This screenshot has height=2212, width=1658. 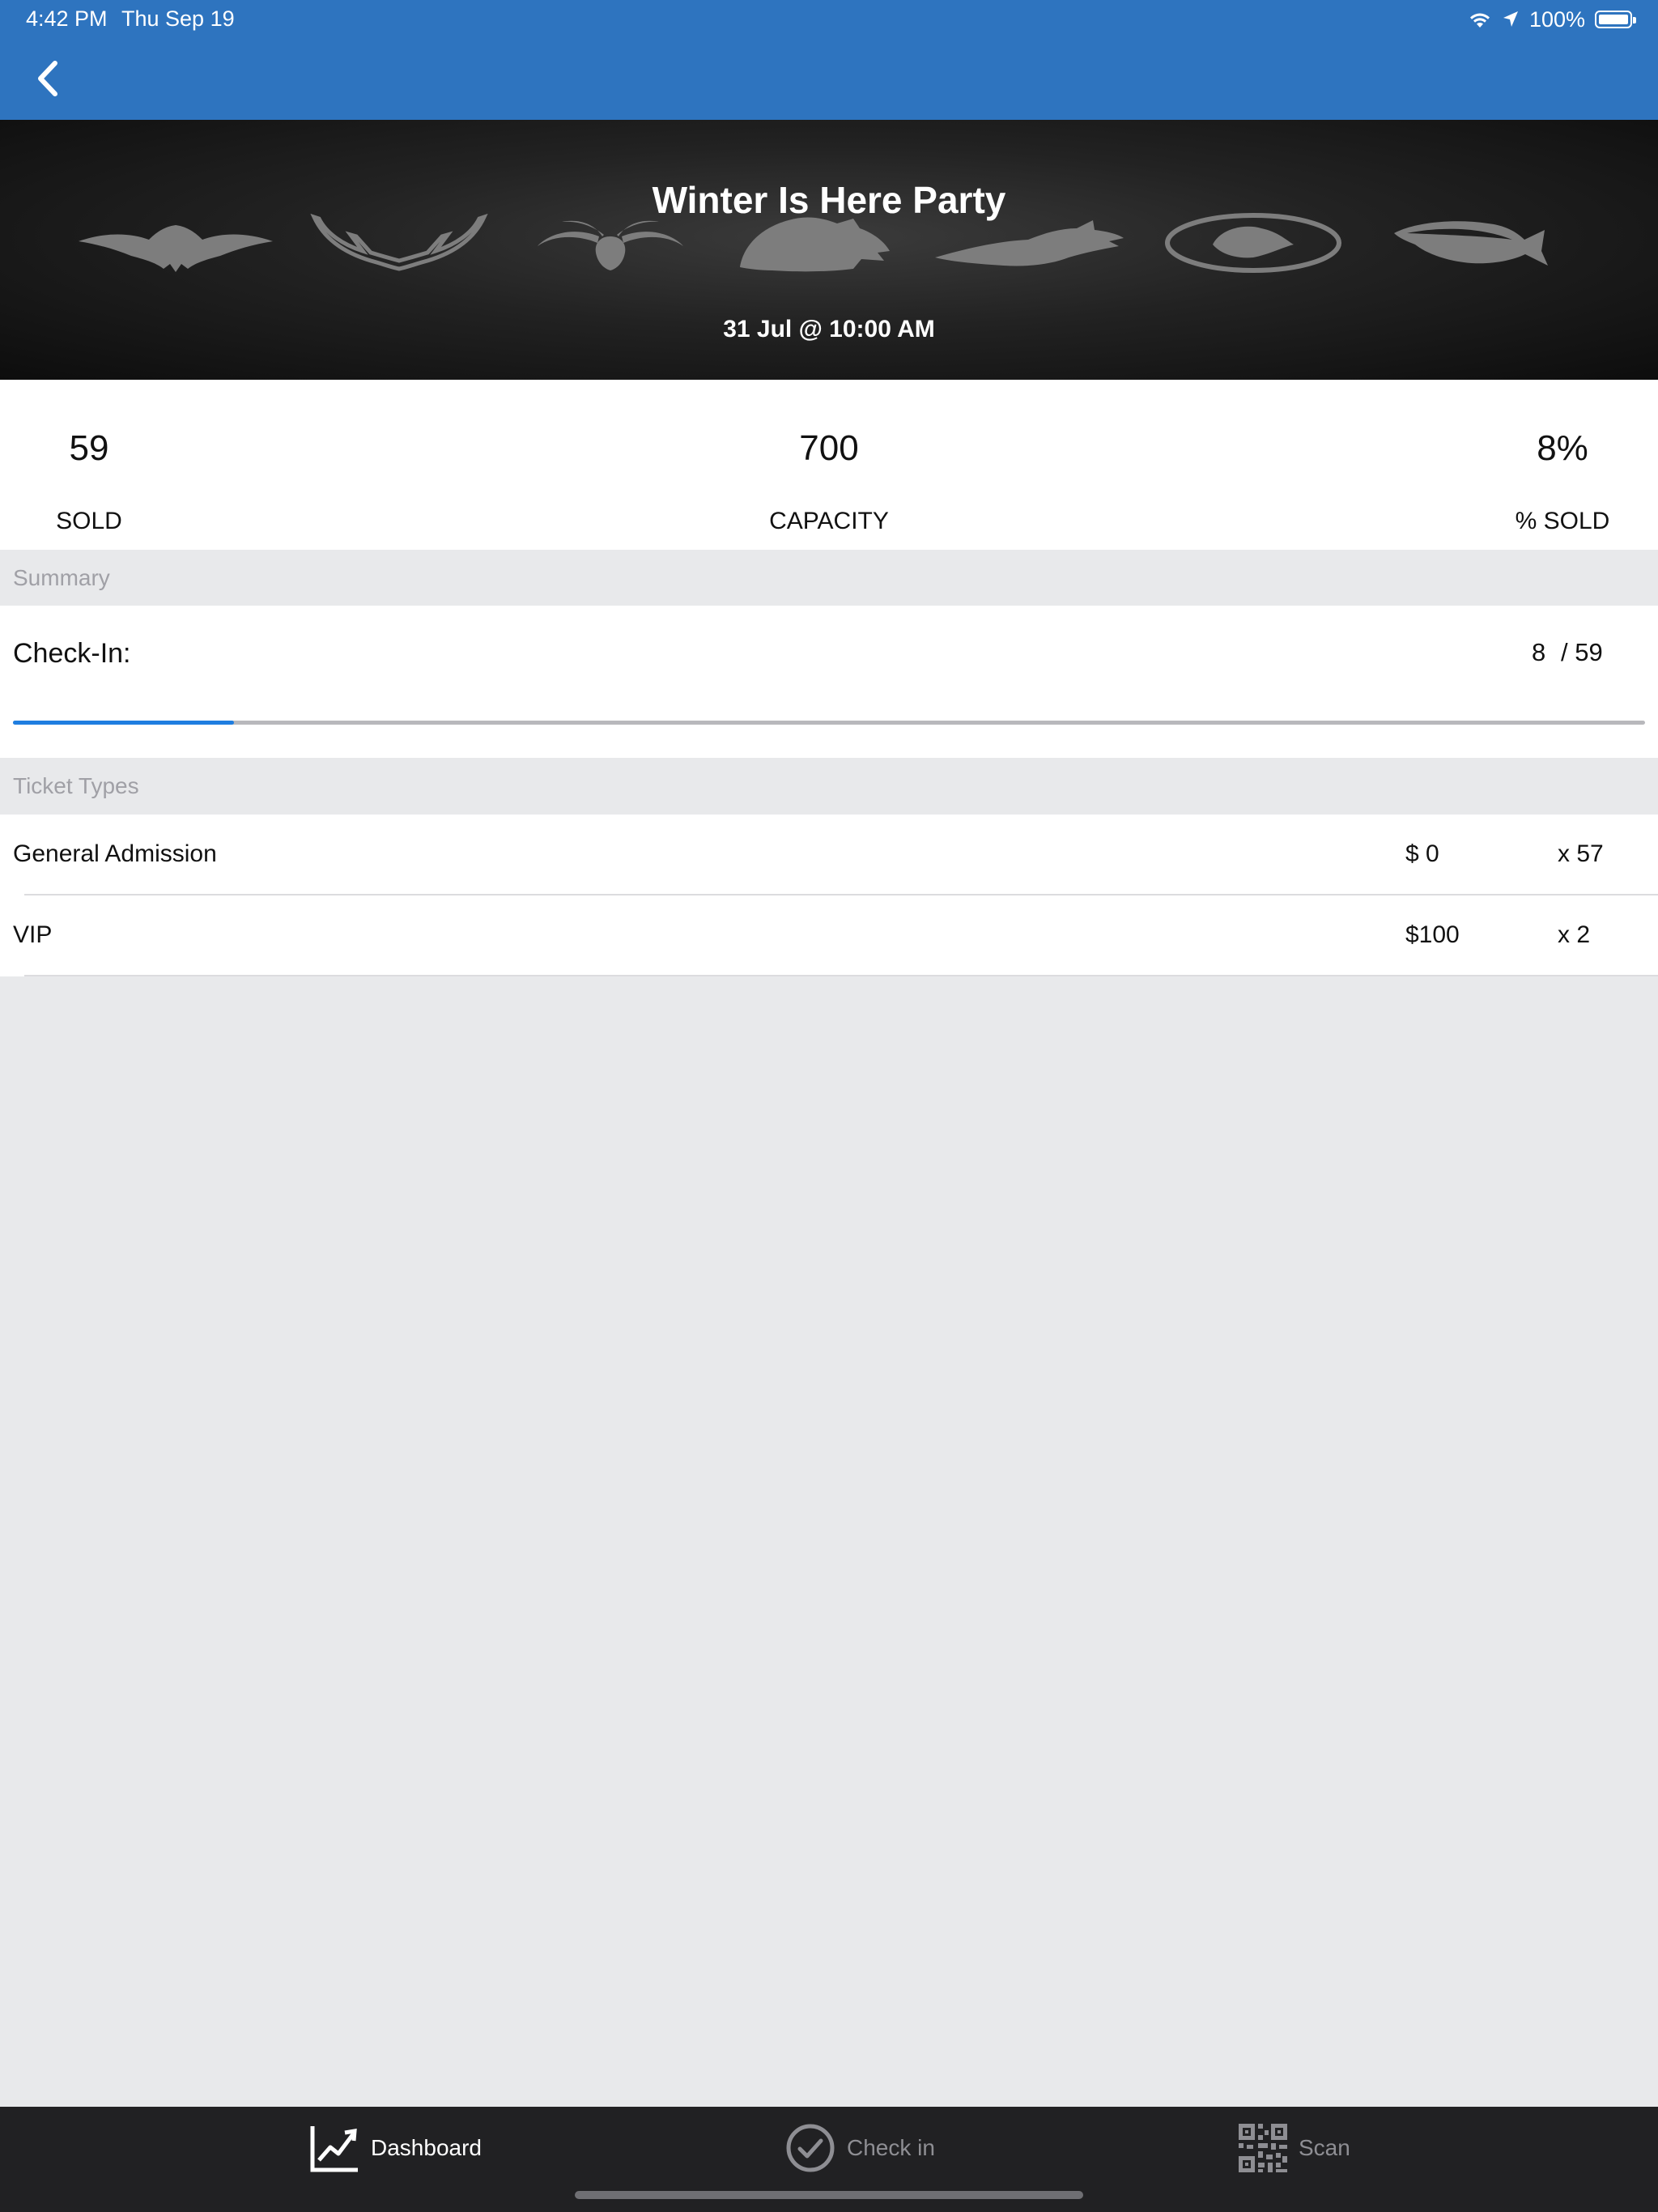 What do you see at coordinates (426, 2148) in the screenshot?
I see `tab-dashboard-label: Dashboard` at bounding box center [426, 2148].